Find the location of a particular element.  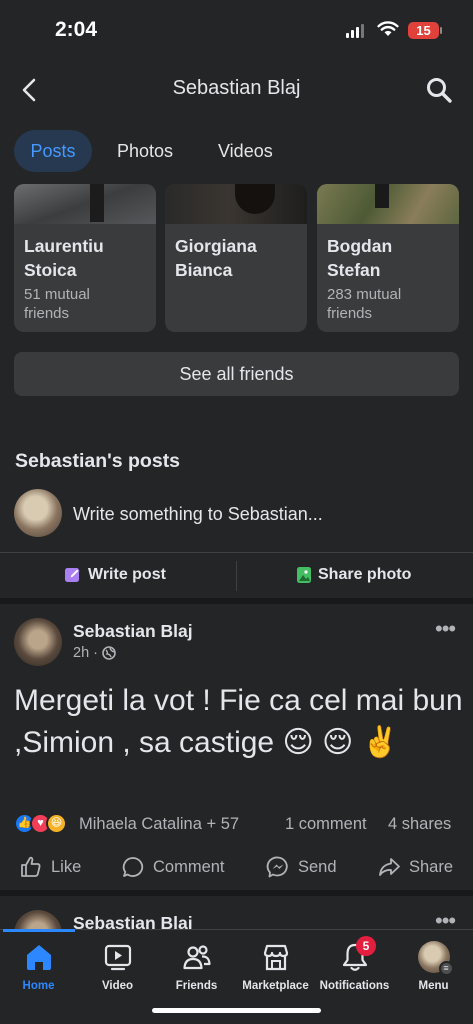

mutual-friends-count: 283 mutual friends is located at coordinates (364, 304).